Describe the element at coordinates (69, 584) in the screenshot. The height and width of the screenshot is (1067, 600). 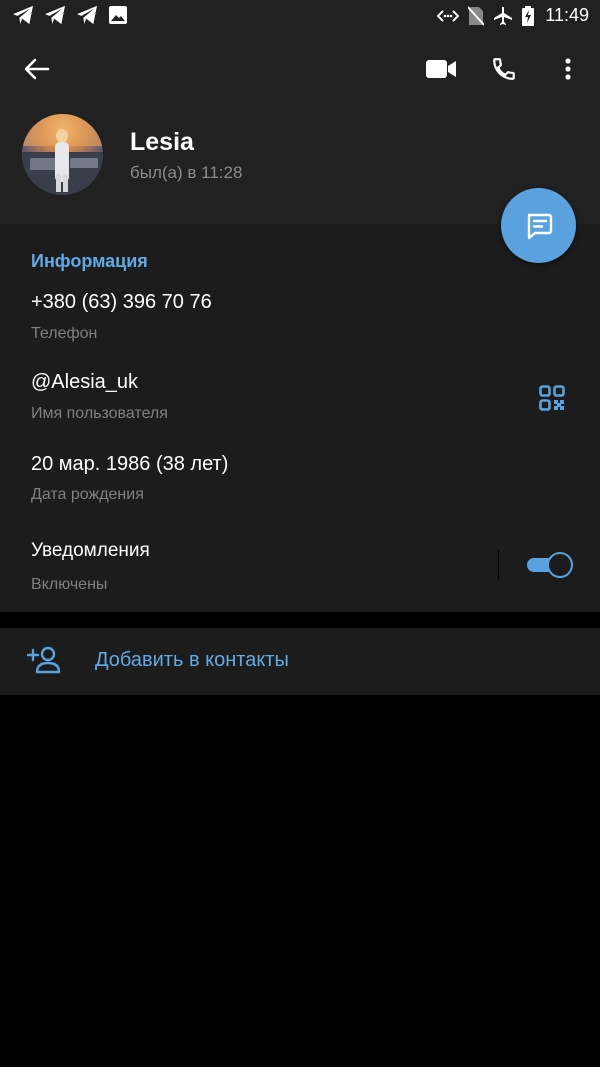
I see `notifications-status: Включены` at that location.